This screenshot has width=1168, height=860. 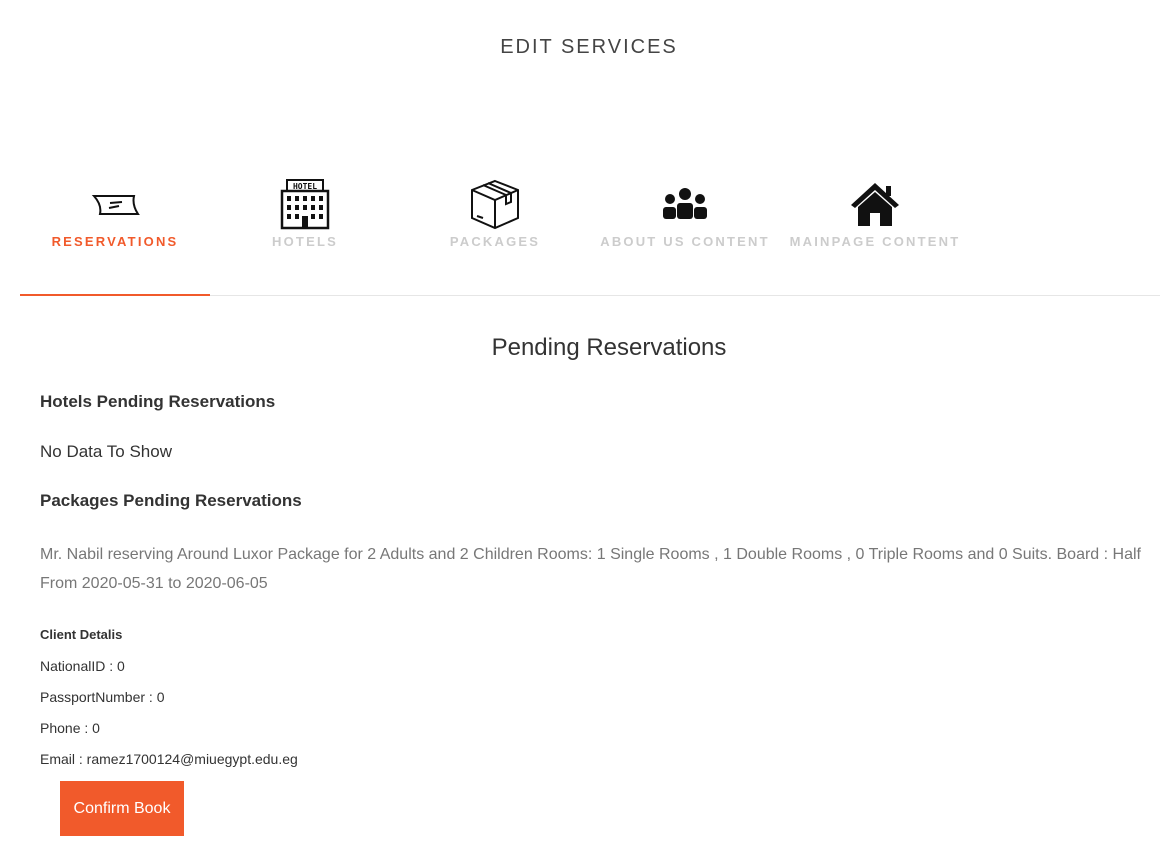 What do you see at coordinates (609, 347) in the screenshot?
I see `section-title: Pending Reservations` at bounding box center [609, 347].